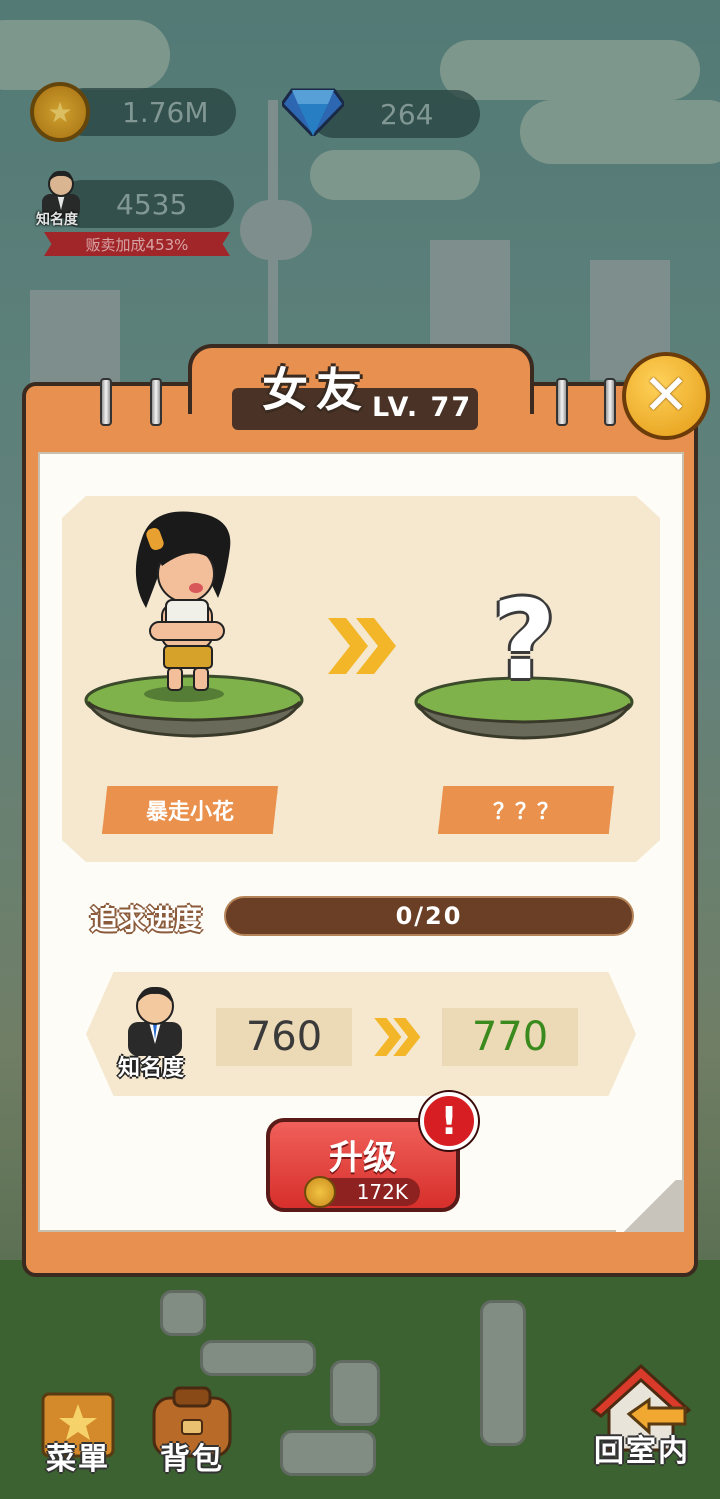  I want to click on fame-next-value: 770, so click(510, 1037).